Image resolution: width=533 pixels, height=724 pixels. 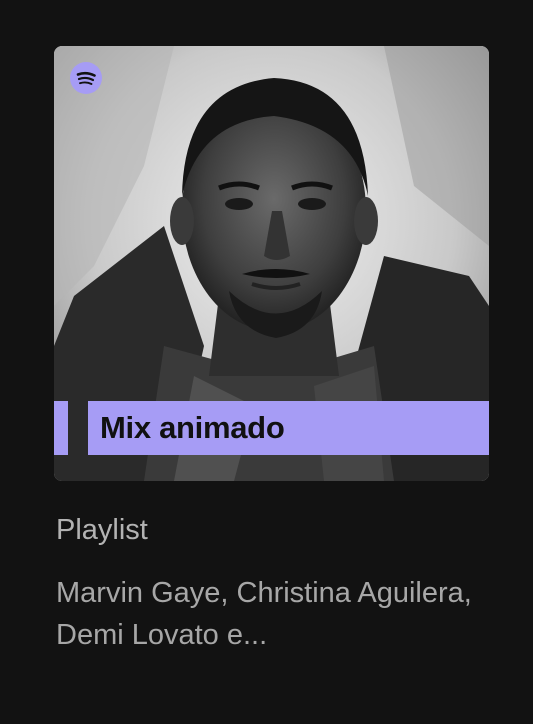 What do you see at coordinates (61, 428) in the screenshot?
I see `cover-banner-accent` at bounding box center [61, 428].